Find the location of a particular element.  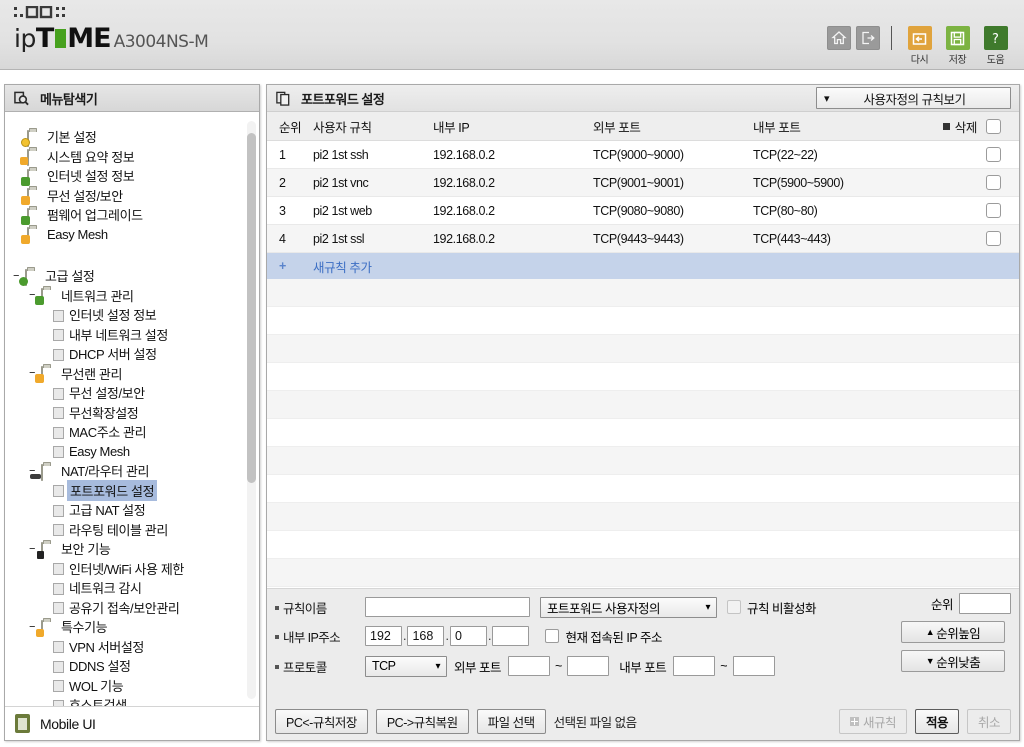

sidebar-item-label: 무선 설정/보안 is located at coordinates (107, 394).